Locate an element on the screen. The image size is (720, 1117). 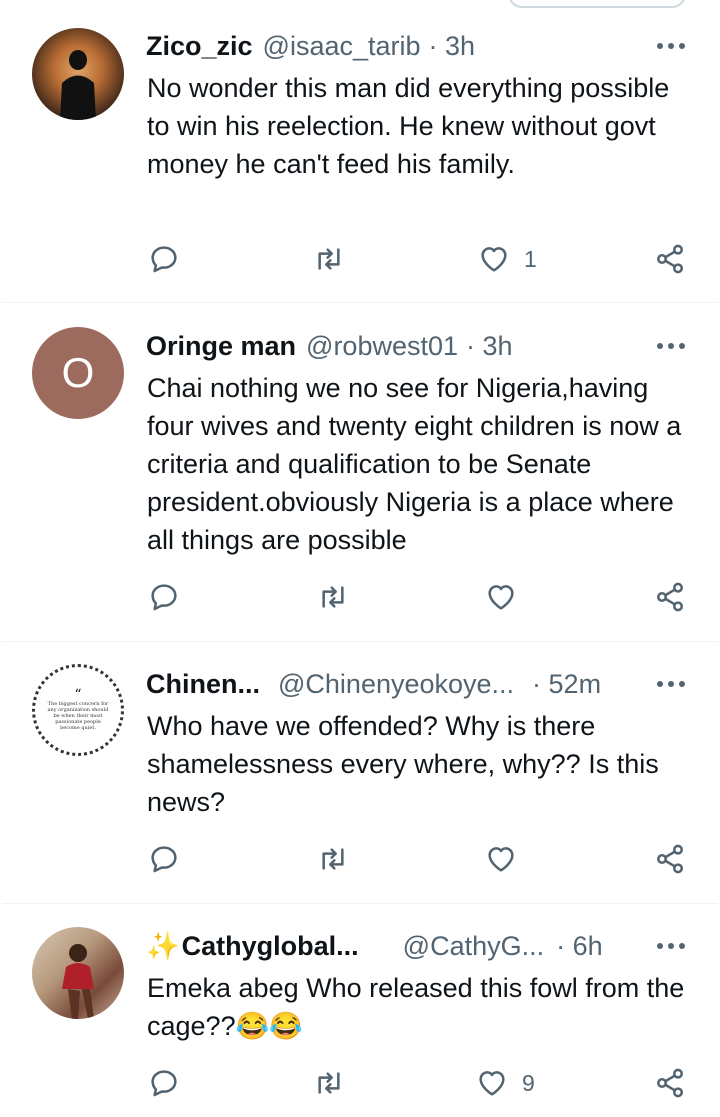
display-name: Oringe man is located at coordinates (221, 346).